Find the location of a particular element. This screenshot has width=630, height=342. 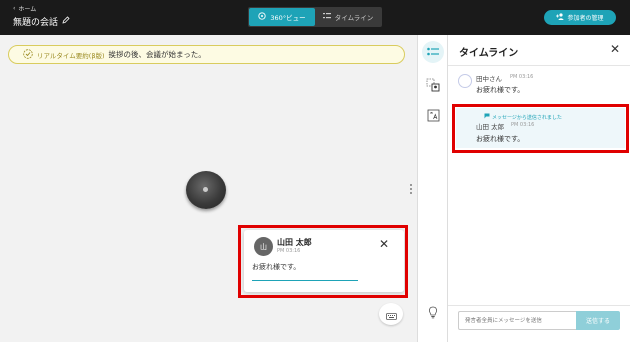

home-label: ホーム is located at coordinates (27, 9).